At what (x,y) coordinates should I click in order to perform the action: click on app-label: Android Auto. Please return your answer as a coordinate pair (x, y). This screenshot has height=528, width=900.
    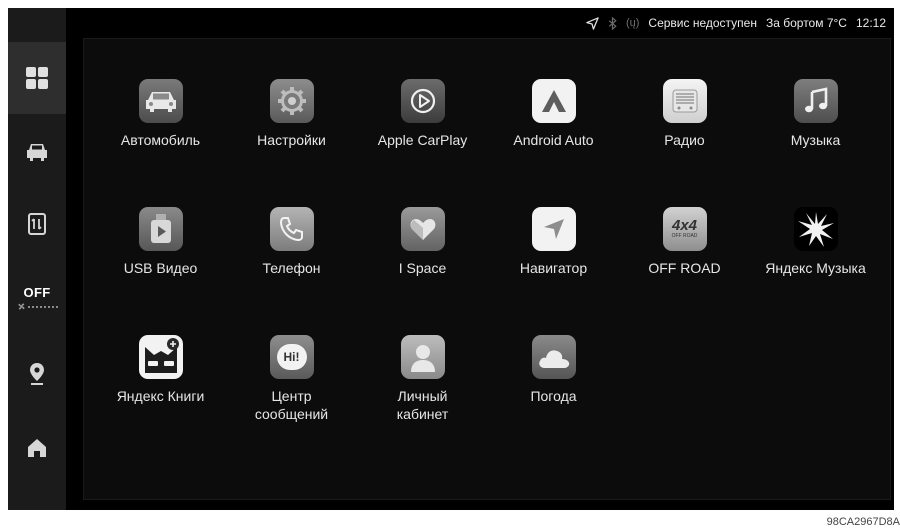
    Looking at the image, I should click on (553, 140).